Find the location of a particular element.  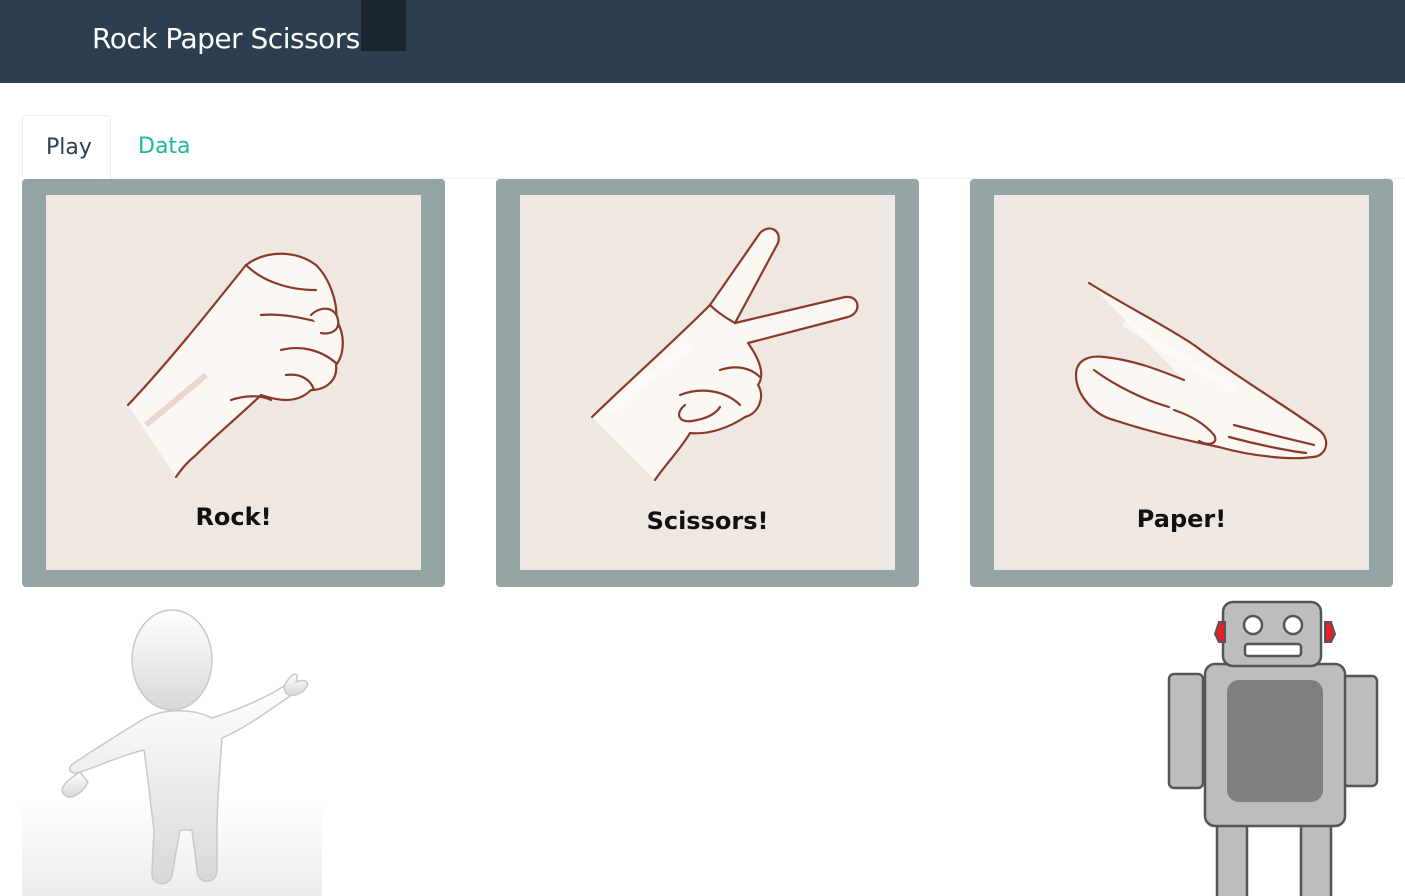

scissors-choice-button: Scissors! is located at coordinates (707, 383).